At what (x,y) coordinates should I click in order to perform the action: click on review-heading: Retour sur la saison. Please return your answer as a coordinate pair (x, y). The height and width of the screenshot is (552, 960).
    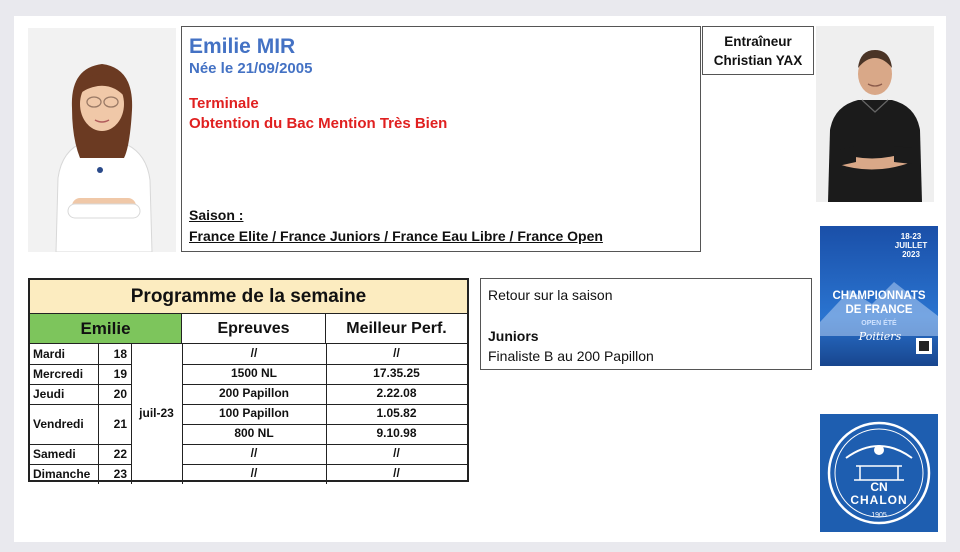
    Looking at the image, I should click on (550, 295).